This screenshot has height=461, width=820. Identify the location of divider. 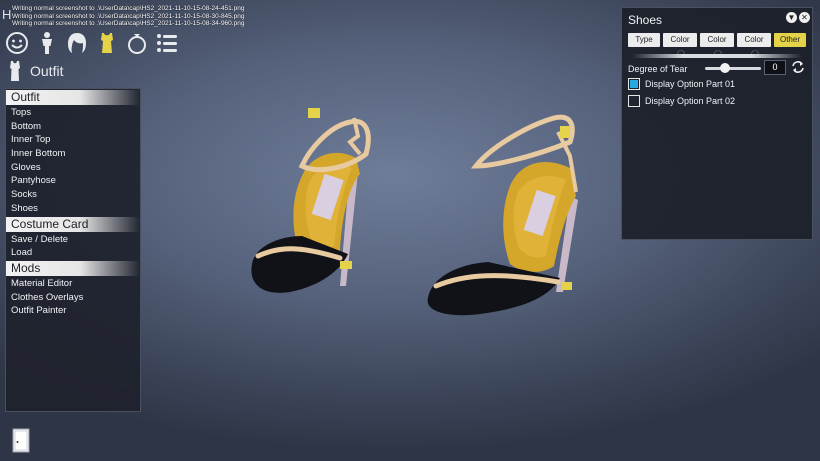
(717, 56).